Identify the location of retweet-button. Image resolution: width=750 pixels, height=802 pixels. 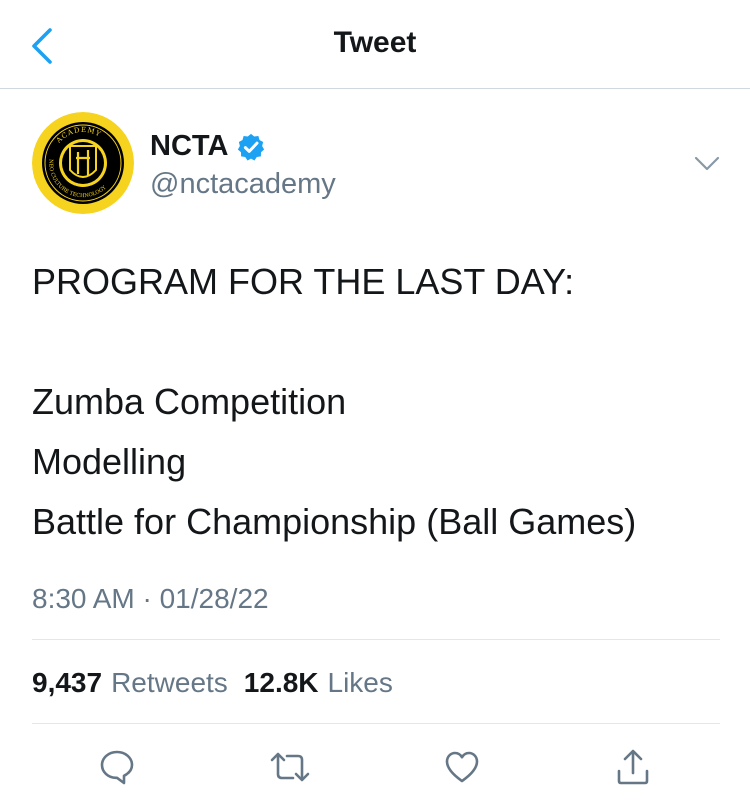
(290, 767).